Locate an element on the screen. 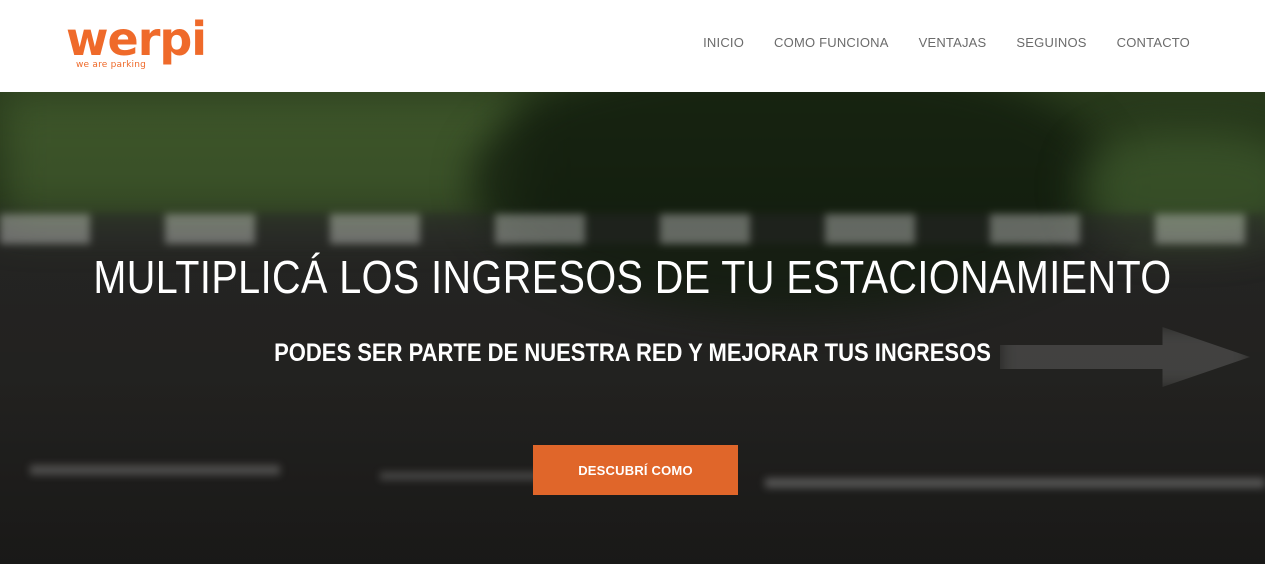 This screenshot has height=564, width=1265. background-curb is located at coordinates (632, 229).